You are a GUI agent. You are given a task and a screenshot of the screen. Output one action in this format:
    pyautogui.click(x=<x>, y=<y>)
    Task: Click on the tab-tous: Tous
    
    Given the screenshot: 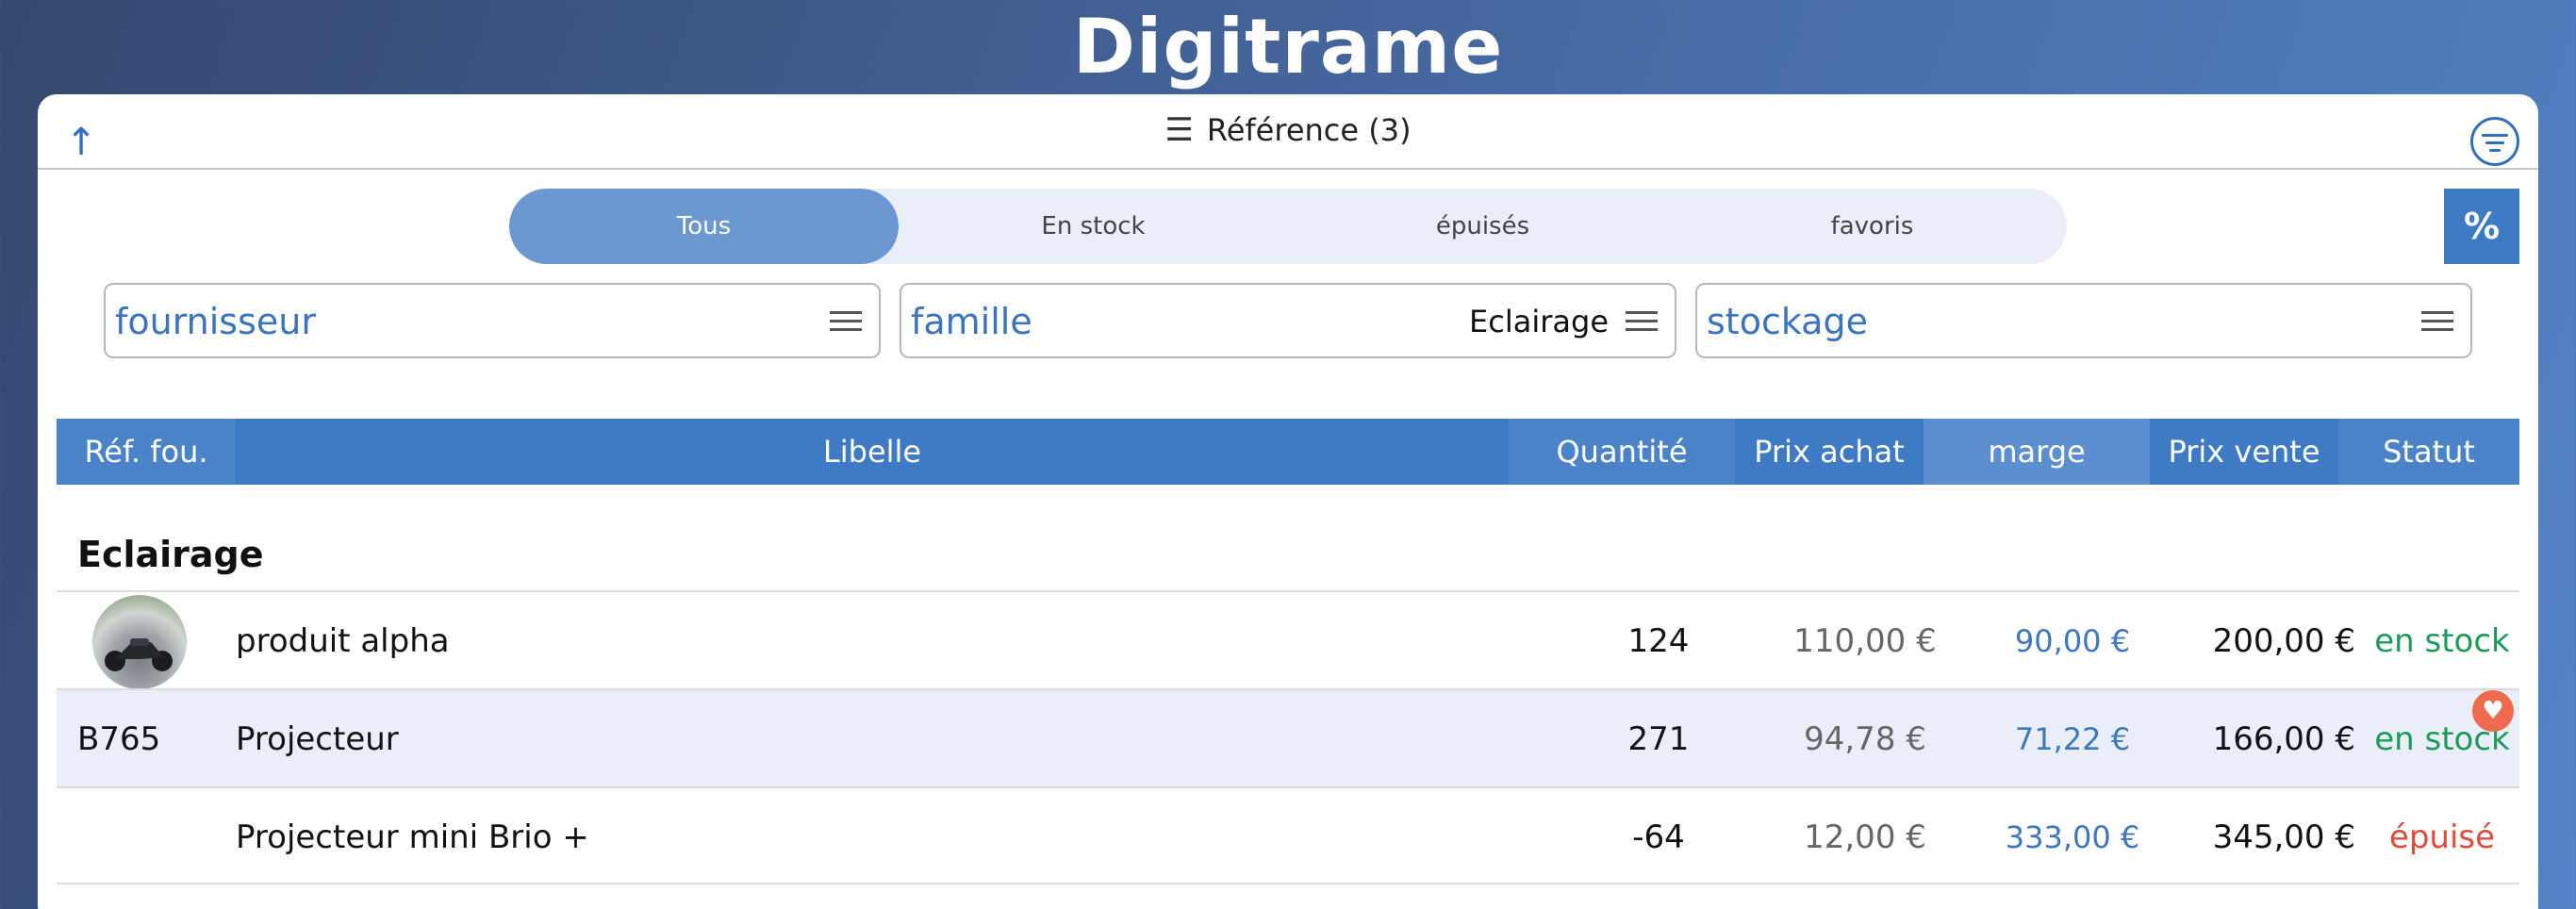 What is the action you would take?
    pyautogui.click(x=704, y=226)
    